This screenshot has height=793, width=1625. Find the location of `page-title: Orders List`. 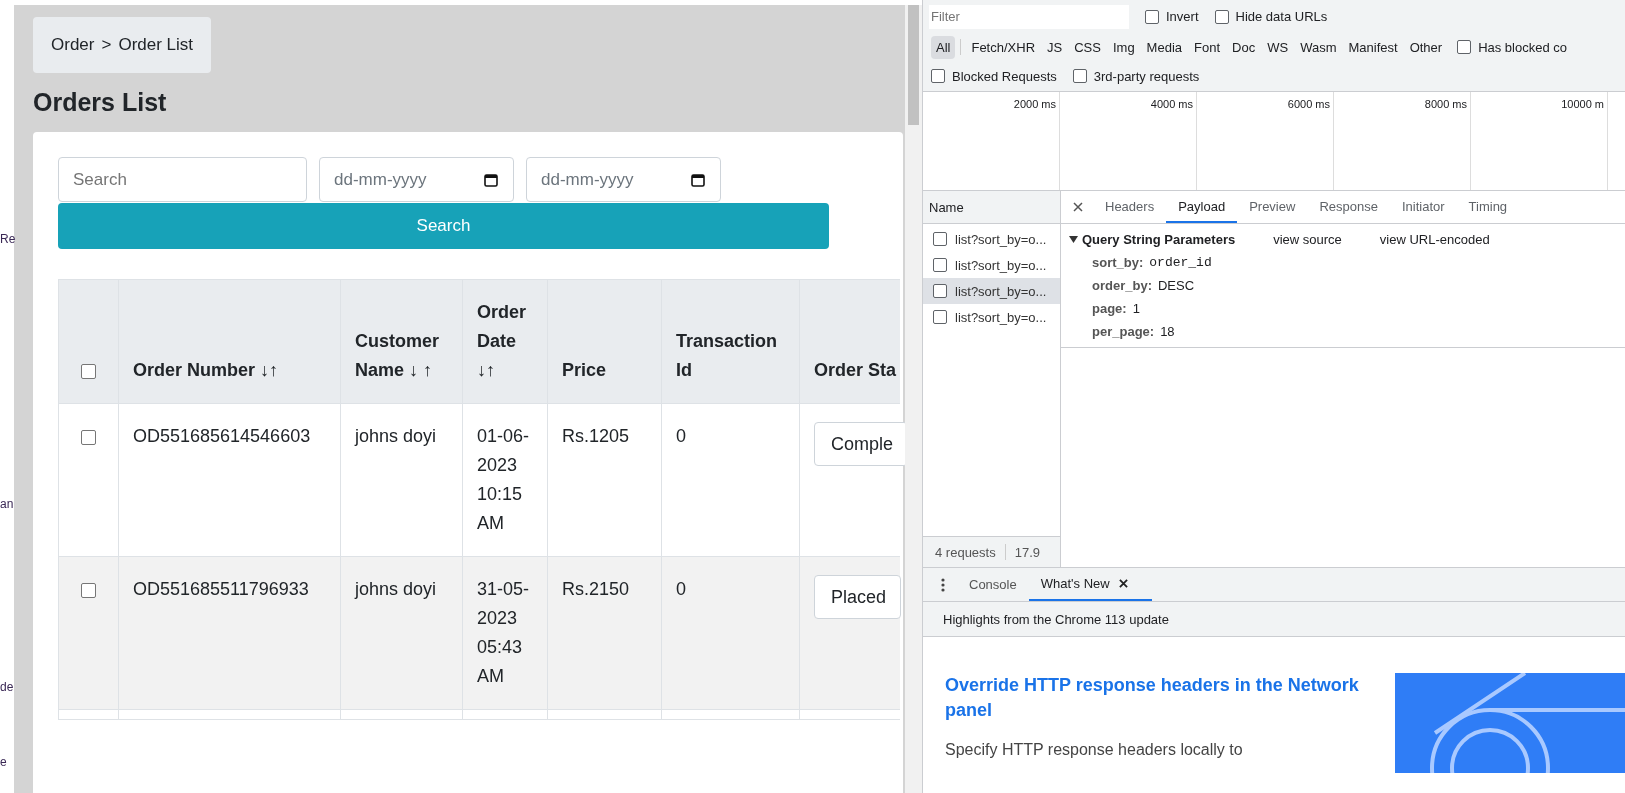

page-title: Orders List is located at coordinates (100, 102).